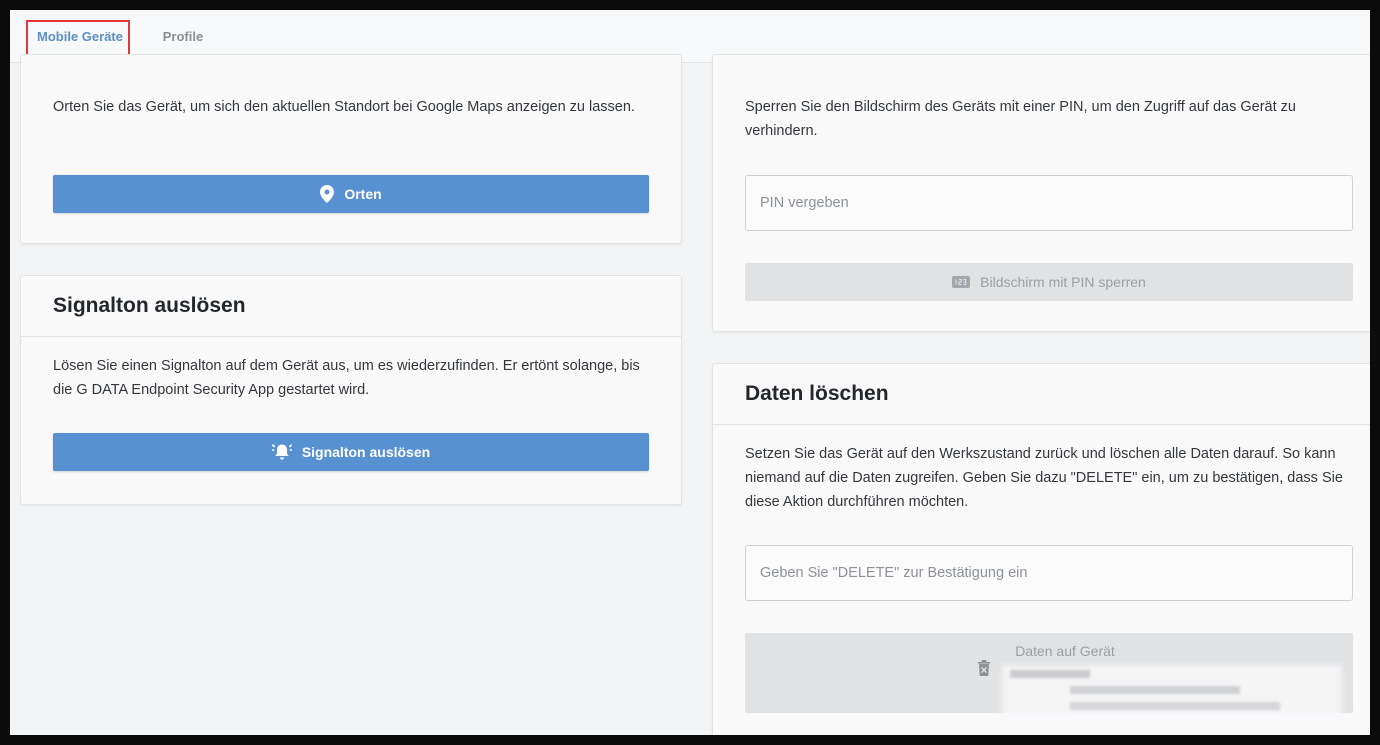 Image resolution: width=1380 pixels, height=745 pixels. What do you see at coordinates (1049, 203) in the screenshot?
I see `pin-input` at bounding box center [1049, 203].